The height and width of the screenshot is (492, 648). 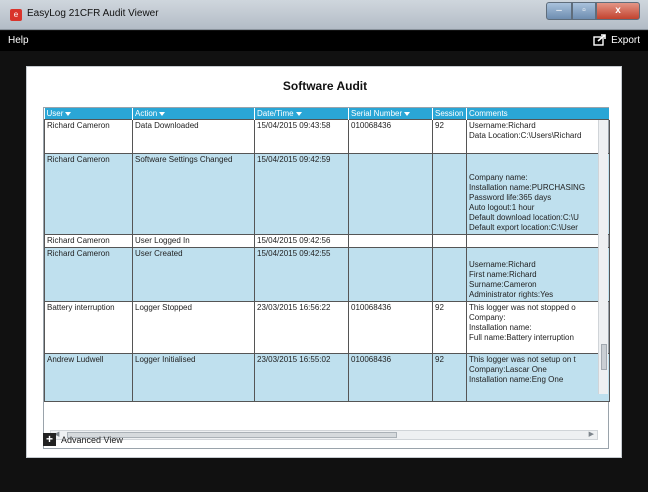 What do you see at coordinates (538, 113) in the screenshot?
I see `column-header-comments: Comments` at bounding box center [538, 113].